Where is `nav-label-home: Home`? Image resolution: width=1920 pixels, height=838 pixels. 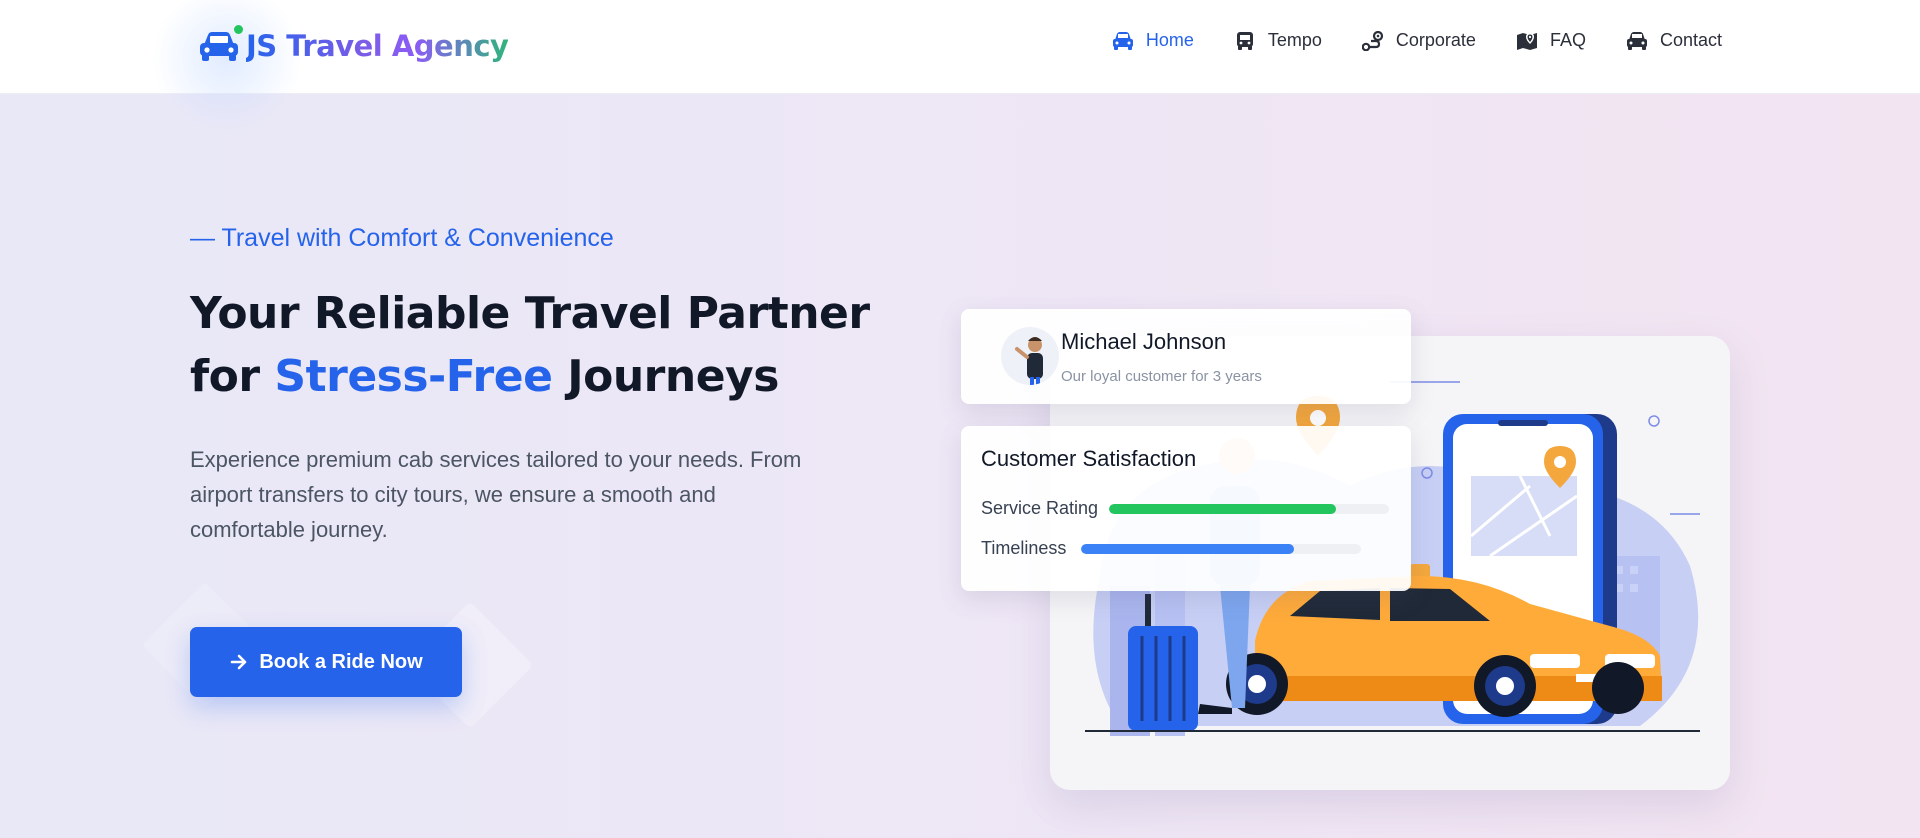
nav-label-home: Home is located at coordinates (1169, 40).